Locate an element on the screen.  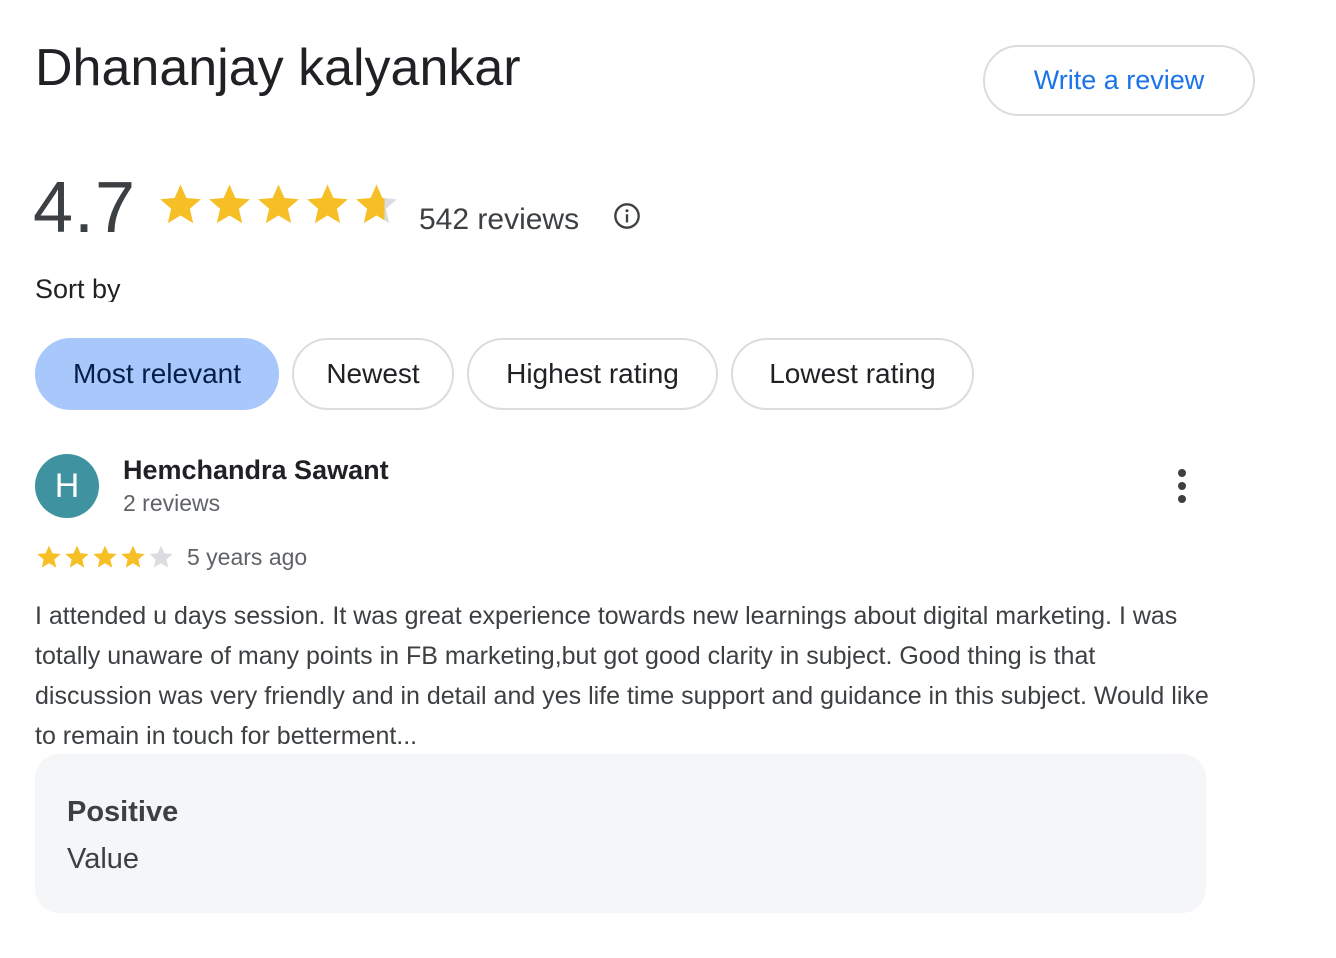
review-time: 5 years ago is located at coordinates (247, 557).